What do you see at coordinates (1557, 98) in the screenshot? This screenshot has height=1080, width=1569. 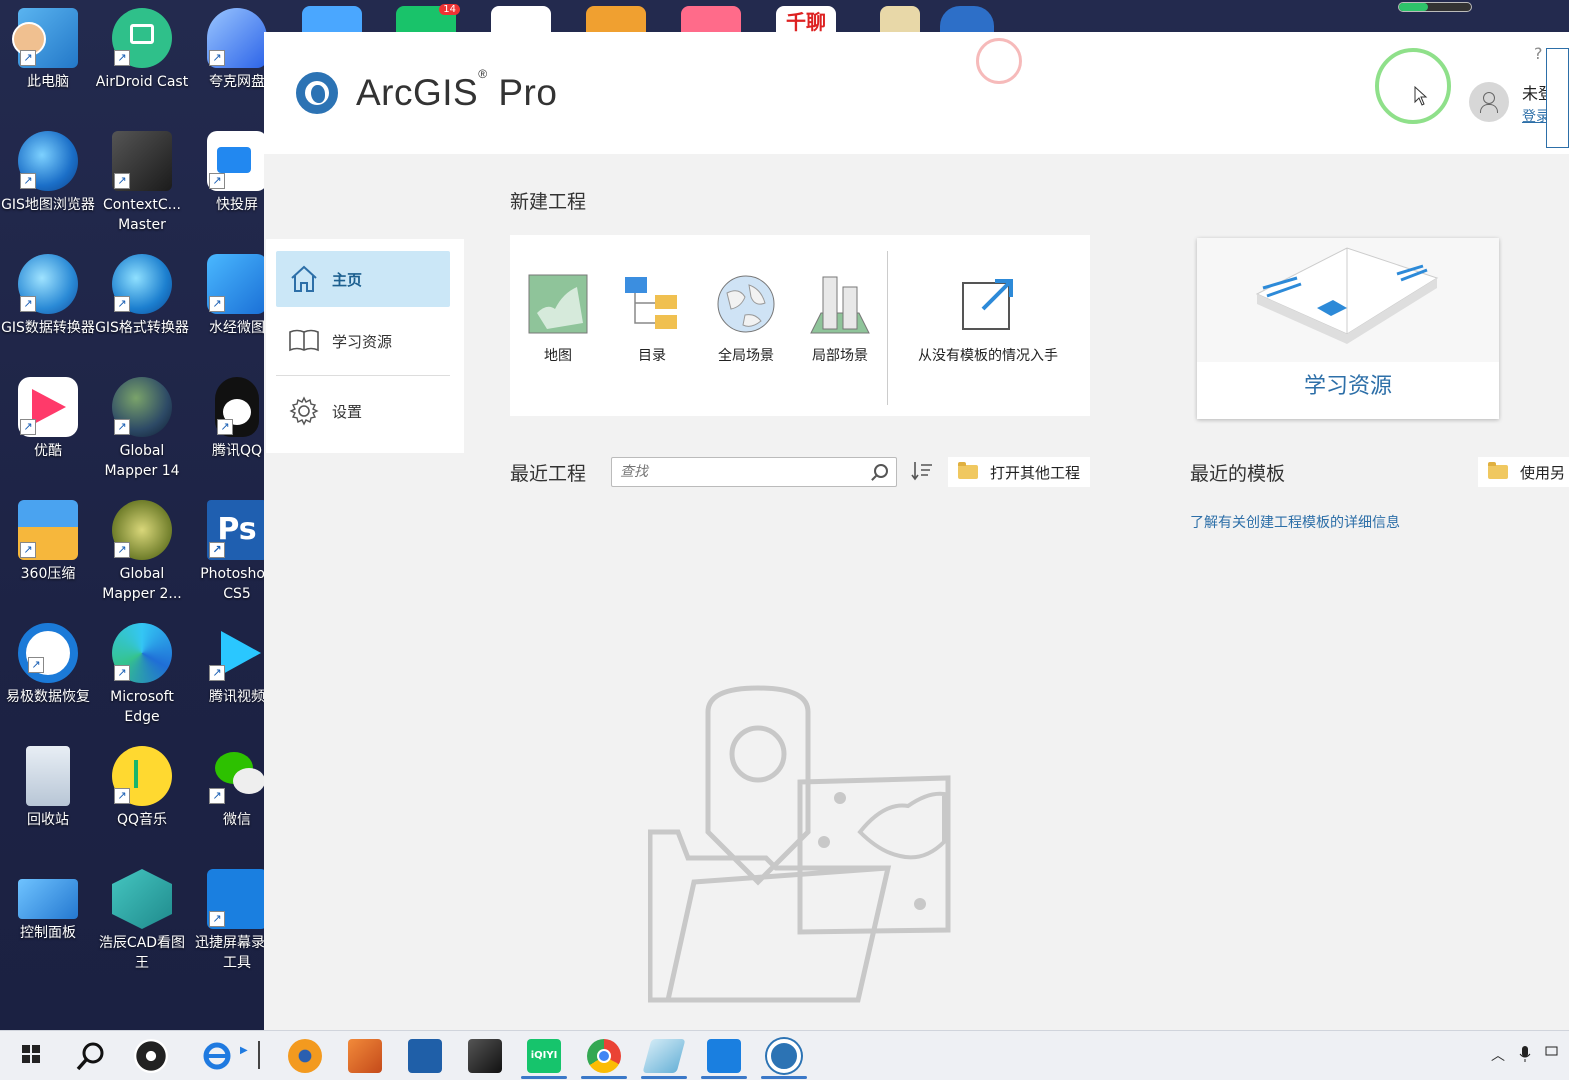 I see `window-edge-panel` at bounding box center [1557, 98].